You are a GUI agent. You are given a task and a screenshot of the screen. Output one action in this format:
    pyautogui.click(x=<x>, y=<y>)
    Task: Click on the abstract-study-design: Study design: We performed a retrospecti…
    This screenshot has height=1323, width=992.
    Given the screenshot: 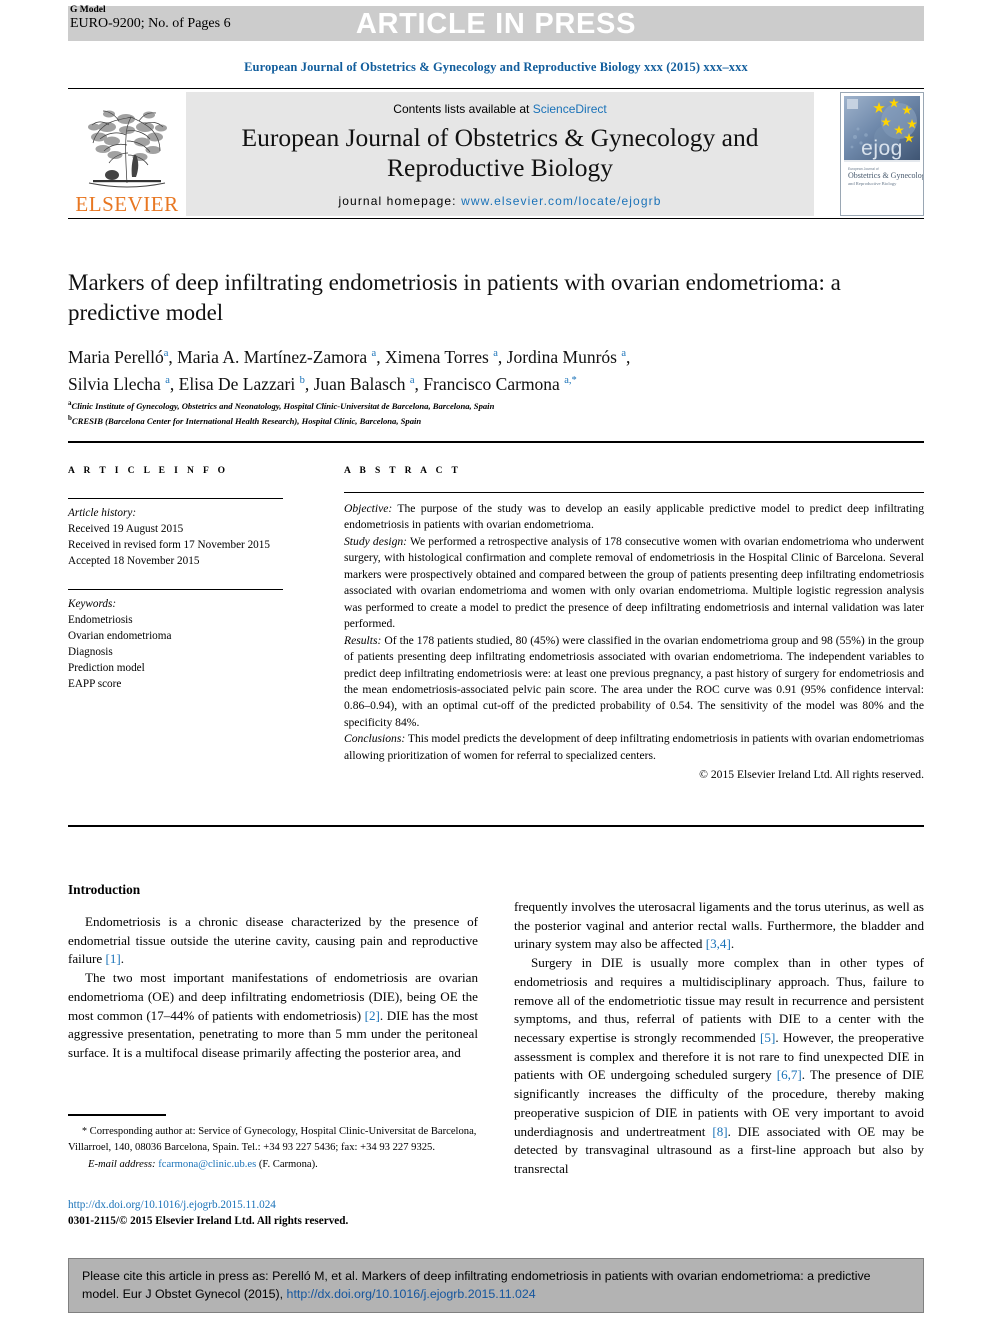 What is the action you would take?
    pyautogui.click(x=634, y=583)
    